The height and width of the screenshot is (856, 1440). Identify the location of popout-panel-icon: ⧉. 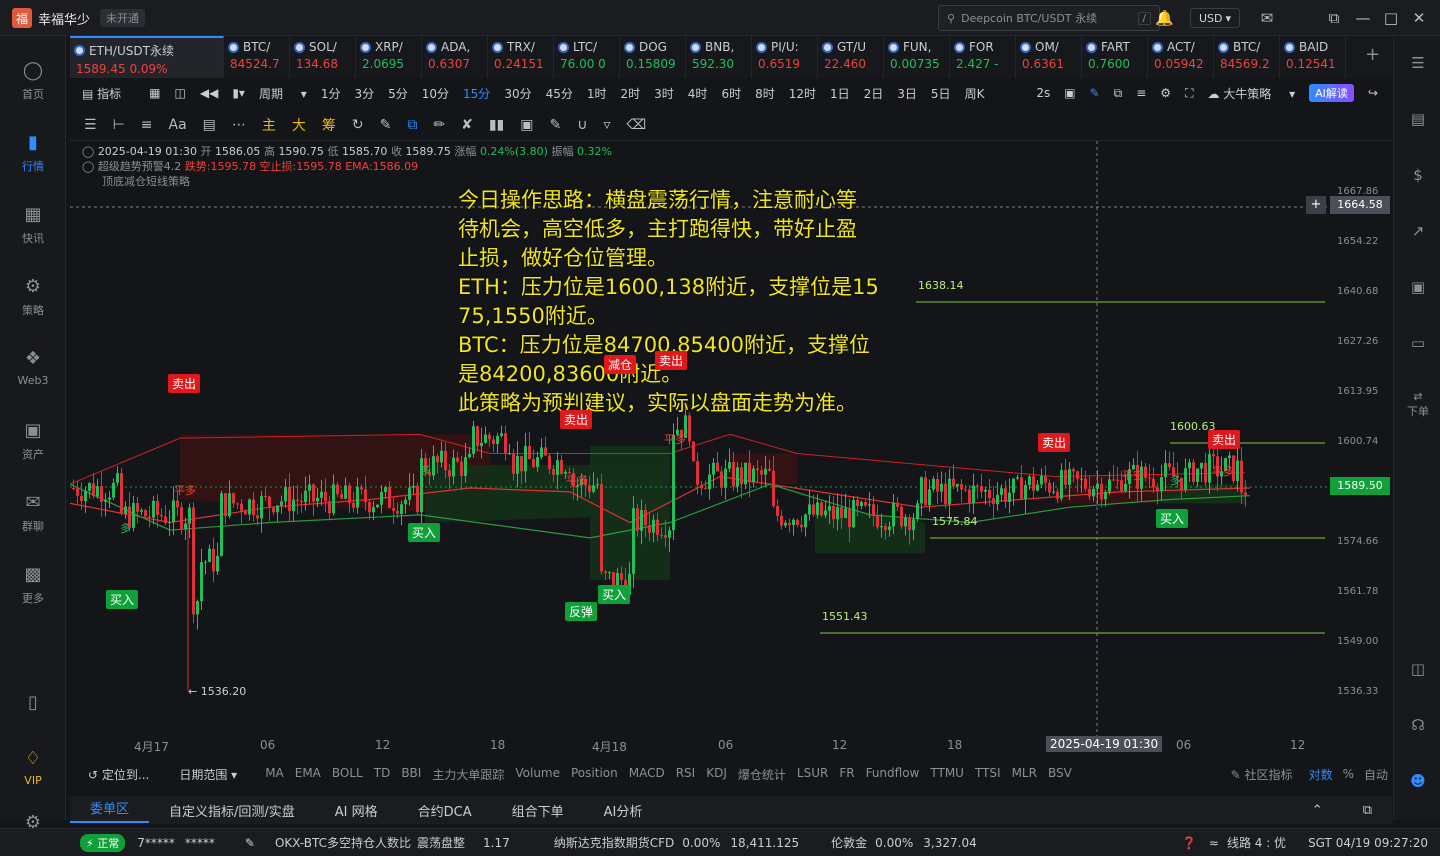
(1367, 810).